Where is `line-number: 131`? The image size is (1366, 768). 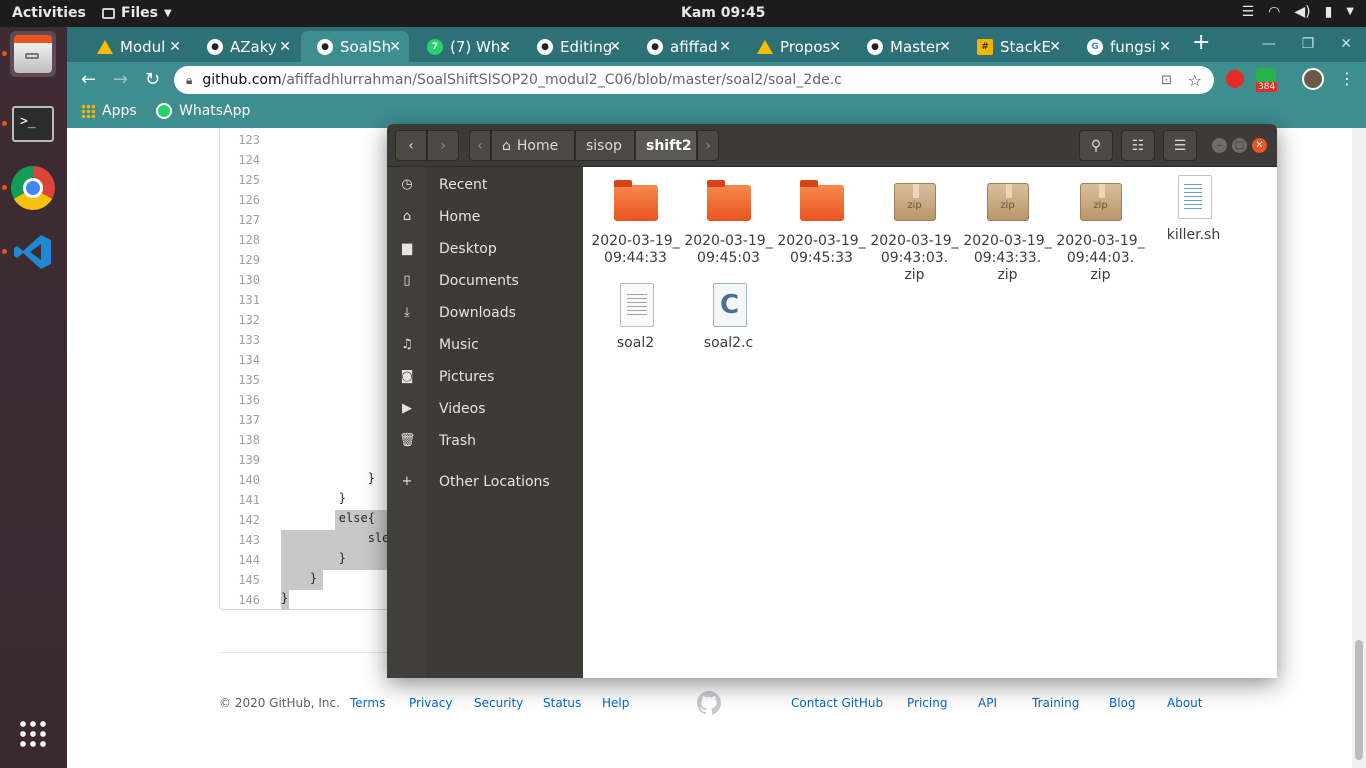
line-number: 131 is located at coordinates (240, 300).